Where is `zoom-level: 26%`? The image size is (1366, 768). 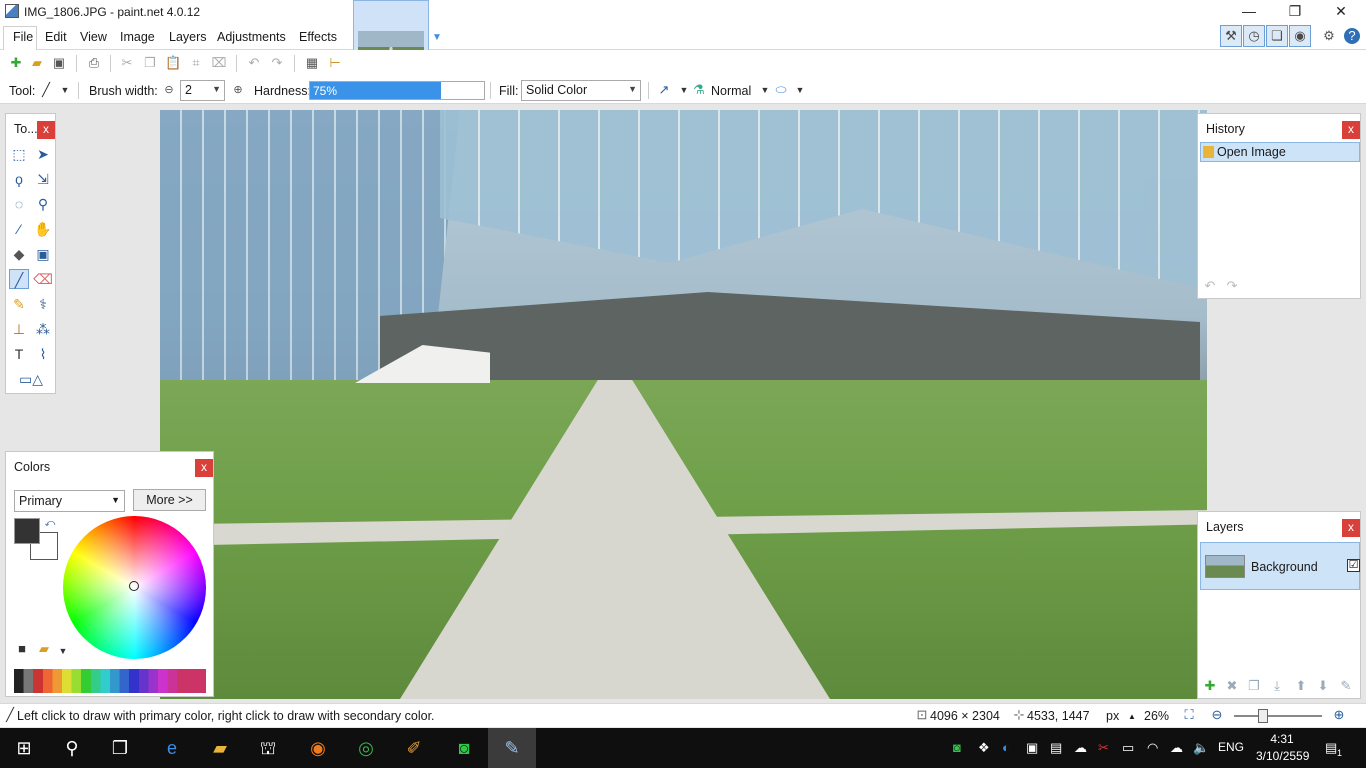
zoom-level: 26% is located at coordinates (1156, 716).